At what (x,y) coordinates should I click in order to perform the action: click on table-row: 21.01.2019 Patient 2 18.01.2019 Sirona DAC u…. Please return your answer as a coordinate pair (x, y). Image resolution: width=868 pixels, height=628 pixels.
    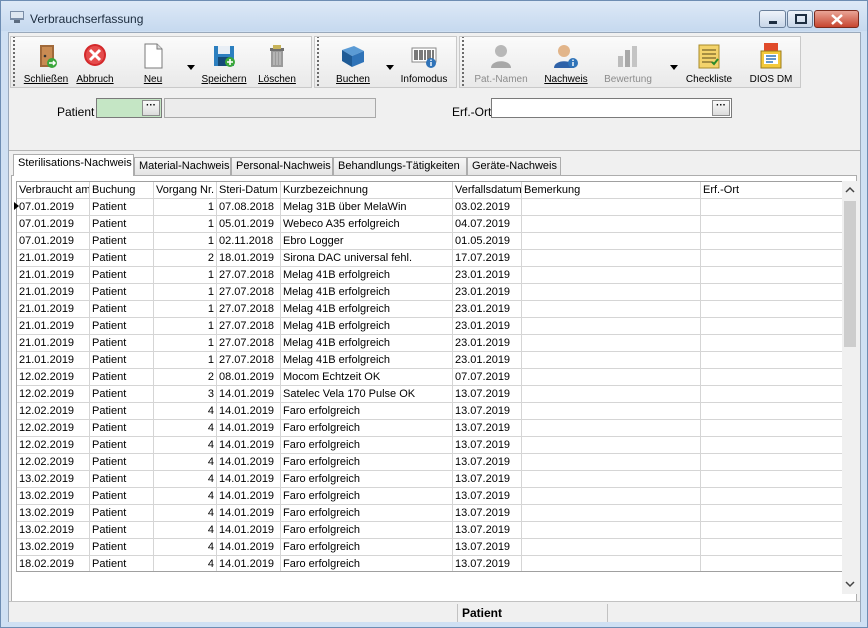
    Looking at the image, I should click on (429, 258).